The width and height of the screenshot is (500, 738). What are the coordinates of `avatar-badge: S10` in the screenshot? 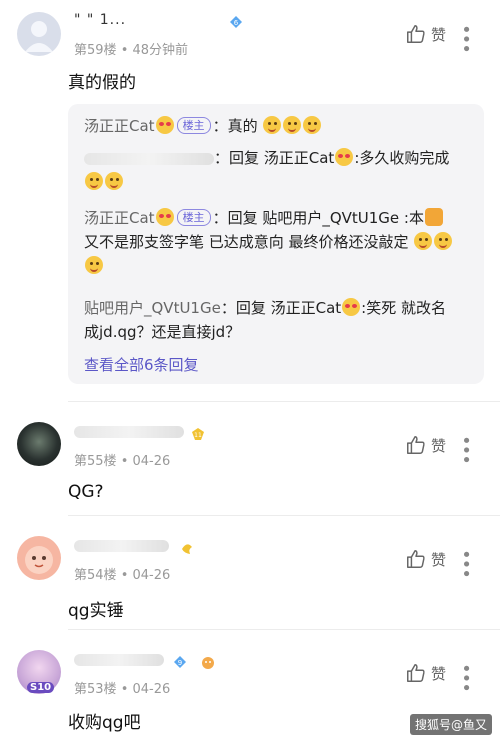 It's located at (41, 687).